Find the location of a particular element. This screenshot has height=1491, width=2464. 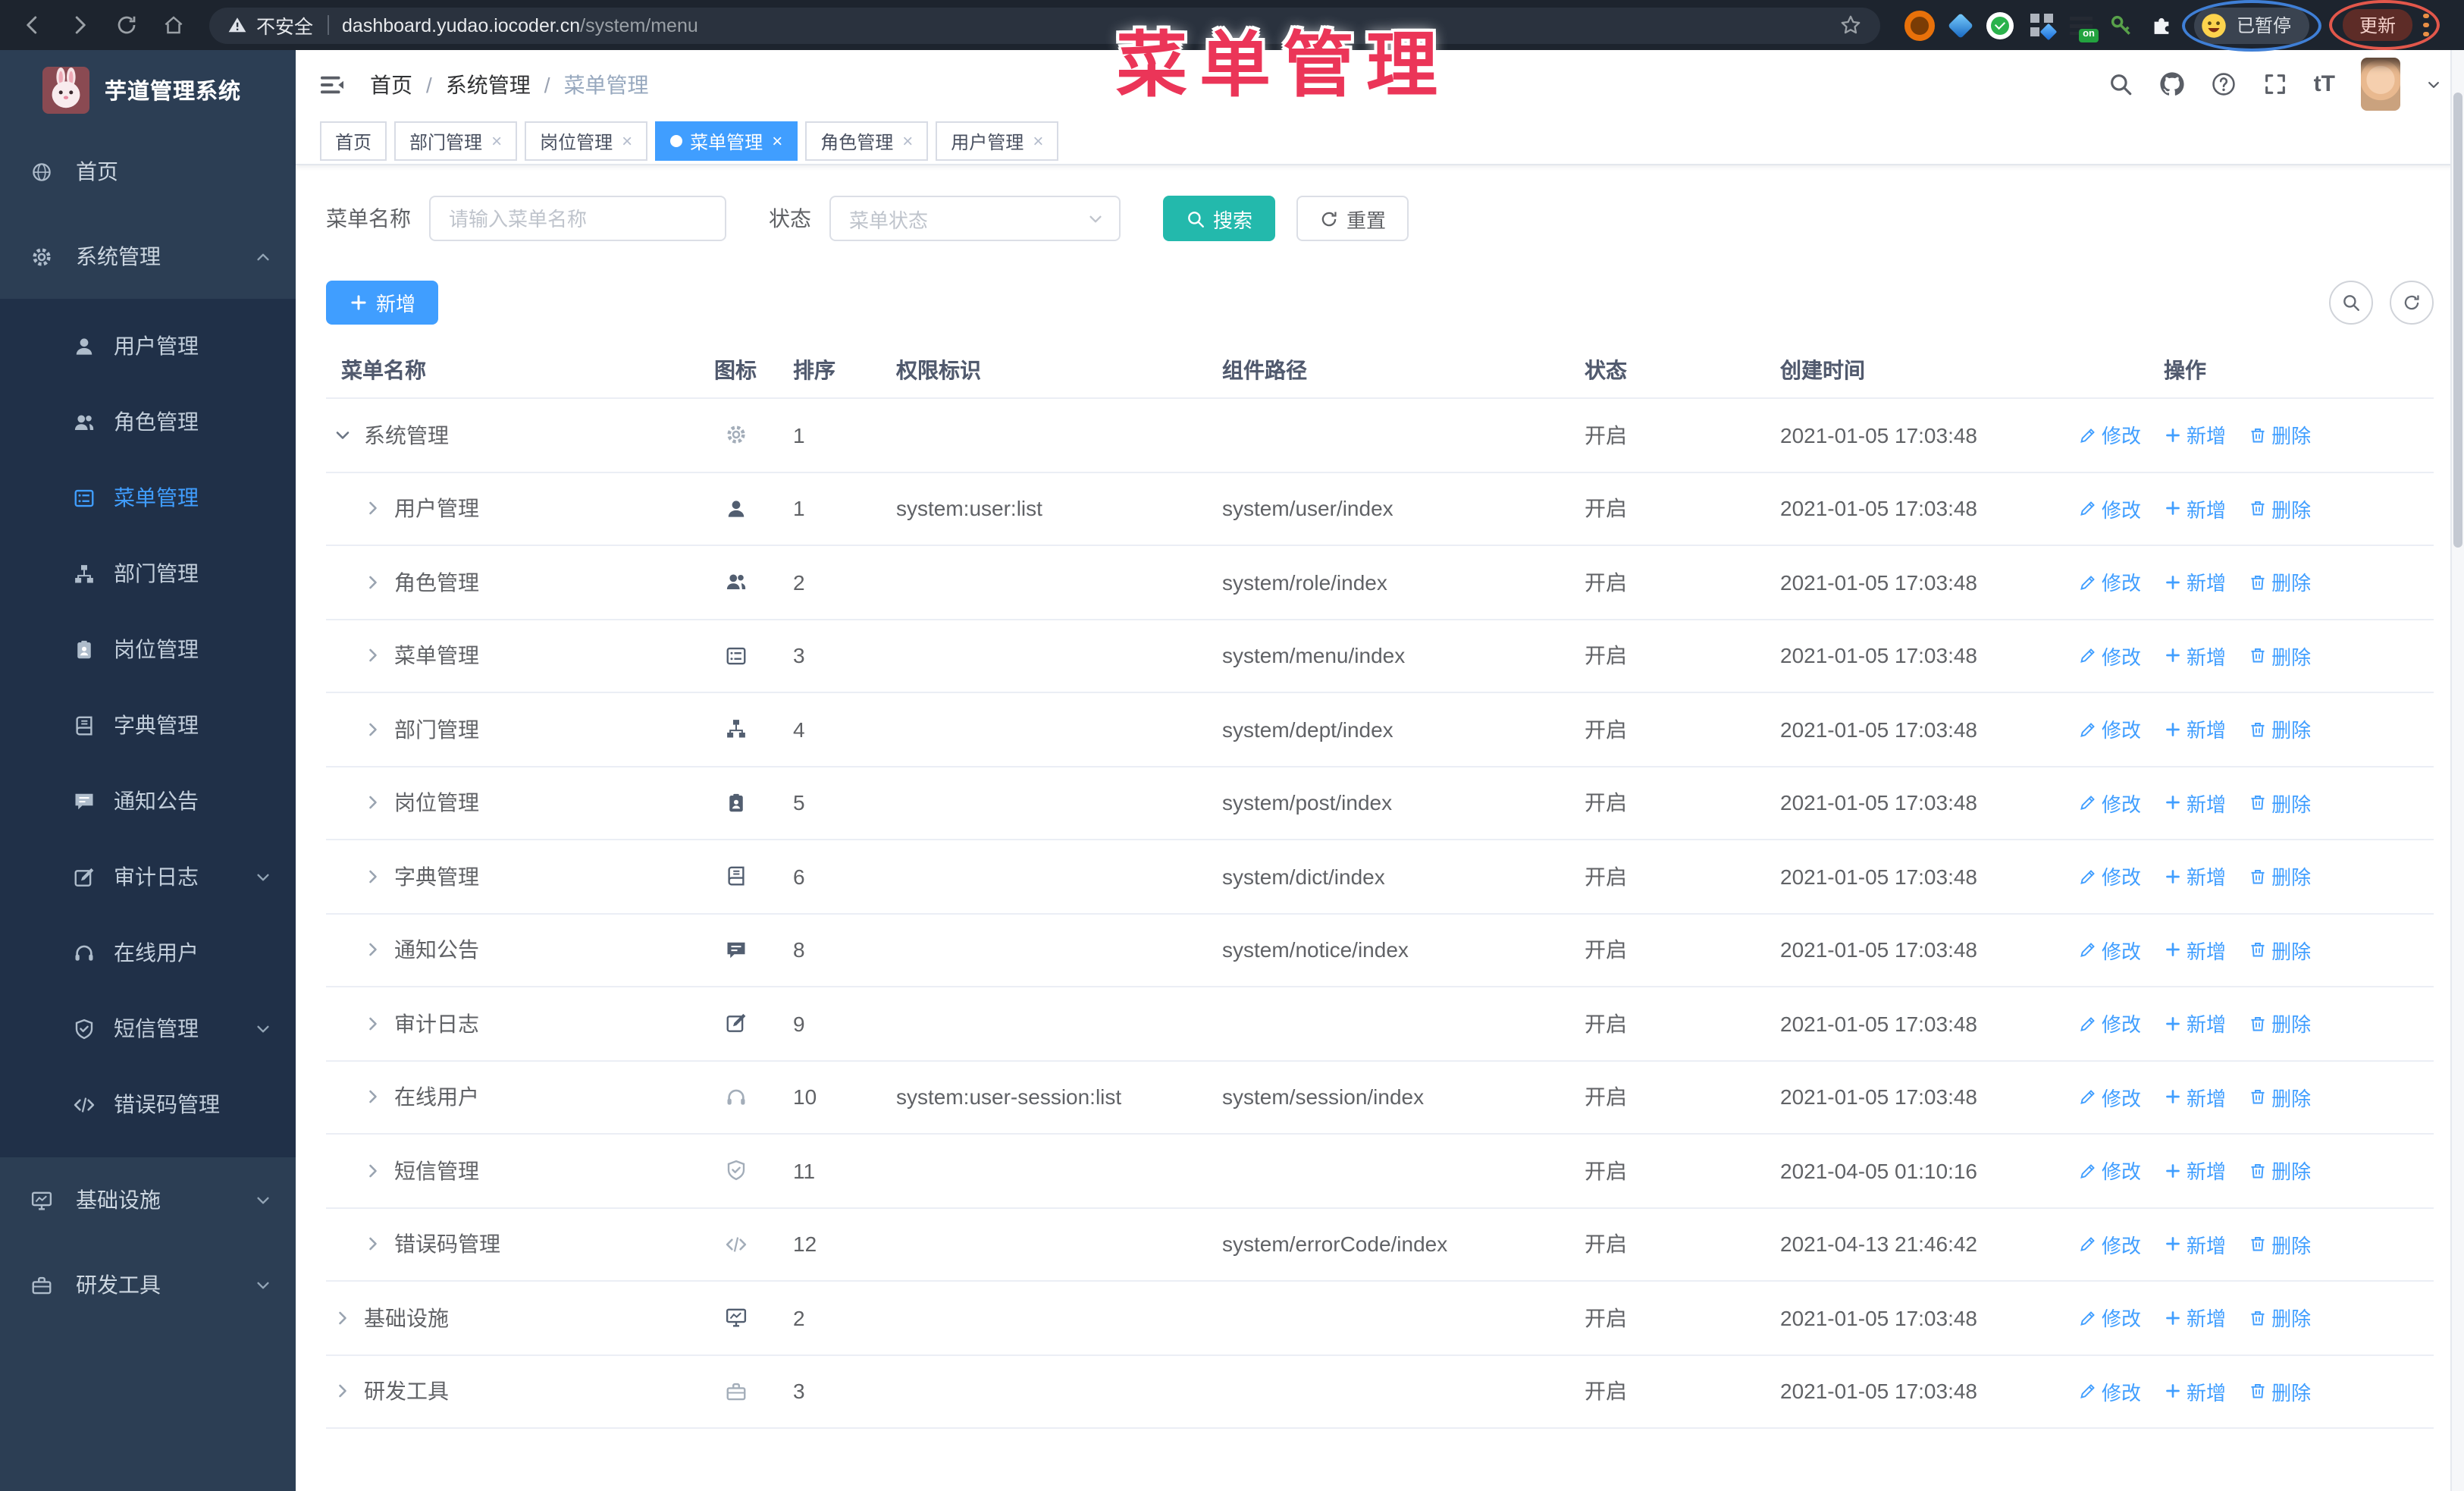

tag-post: 岗位管理 × is located at coordinates (586, 141).